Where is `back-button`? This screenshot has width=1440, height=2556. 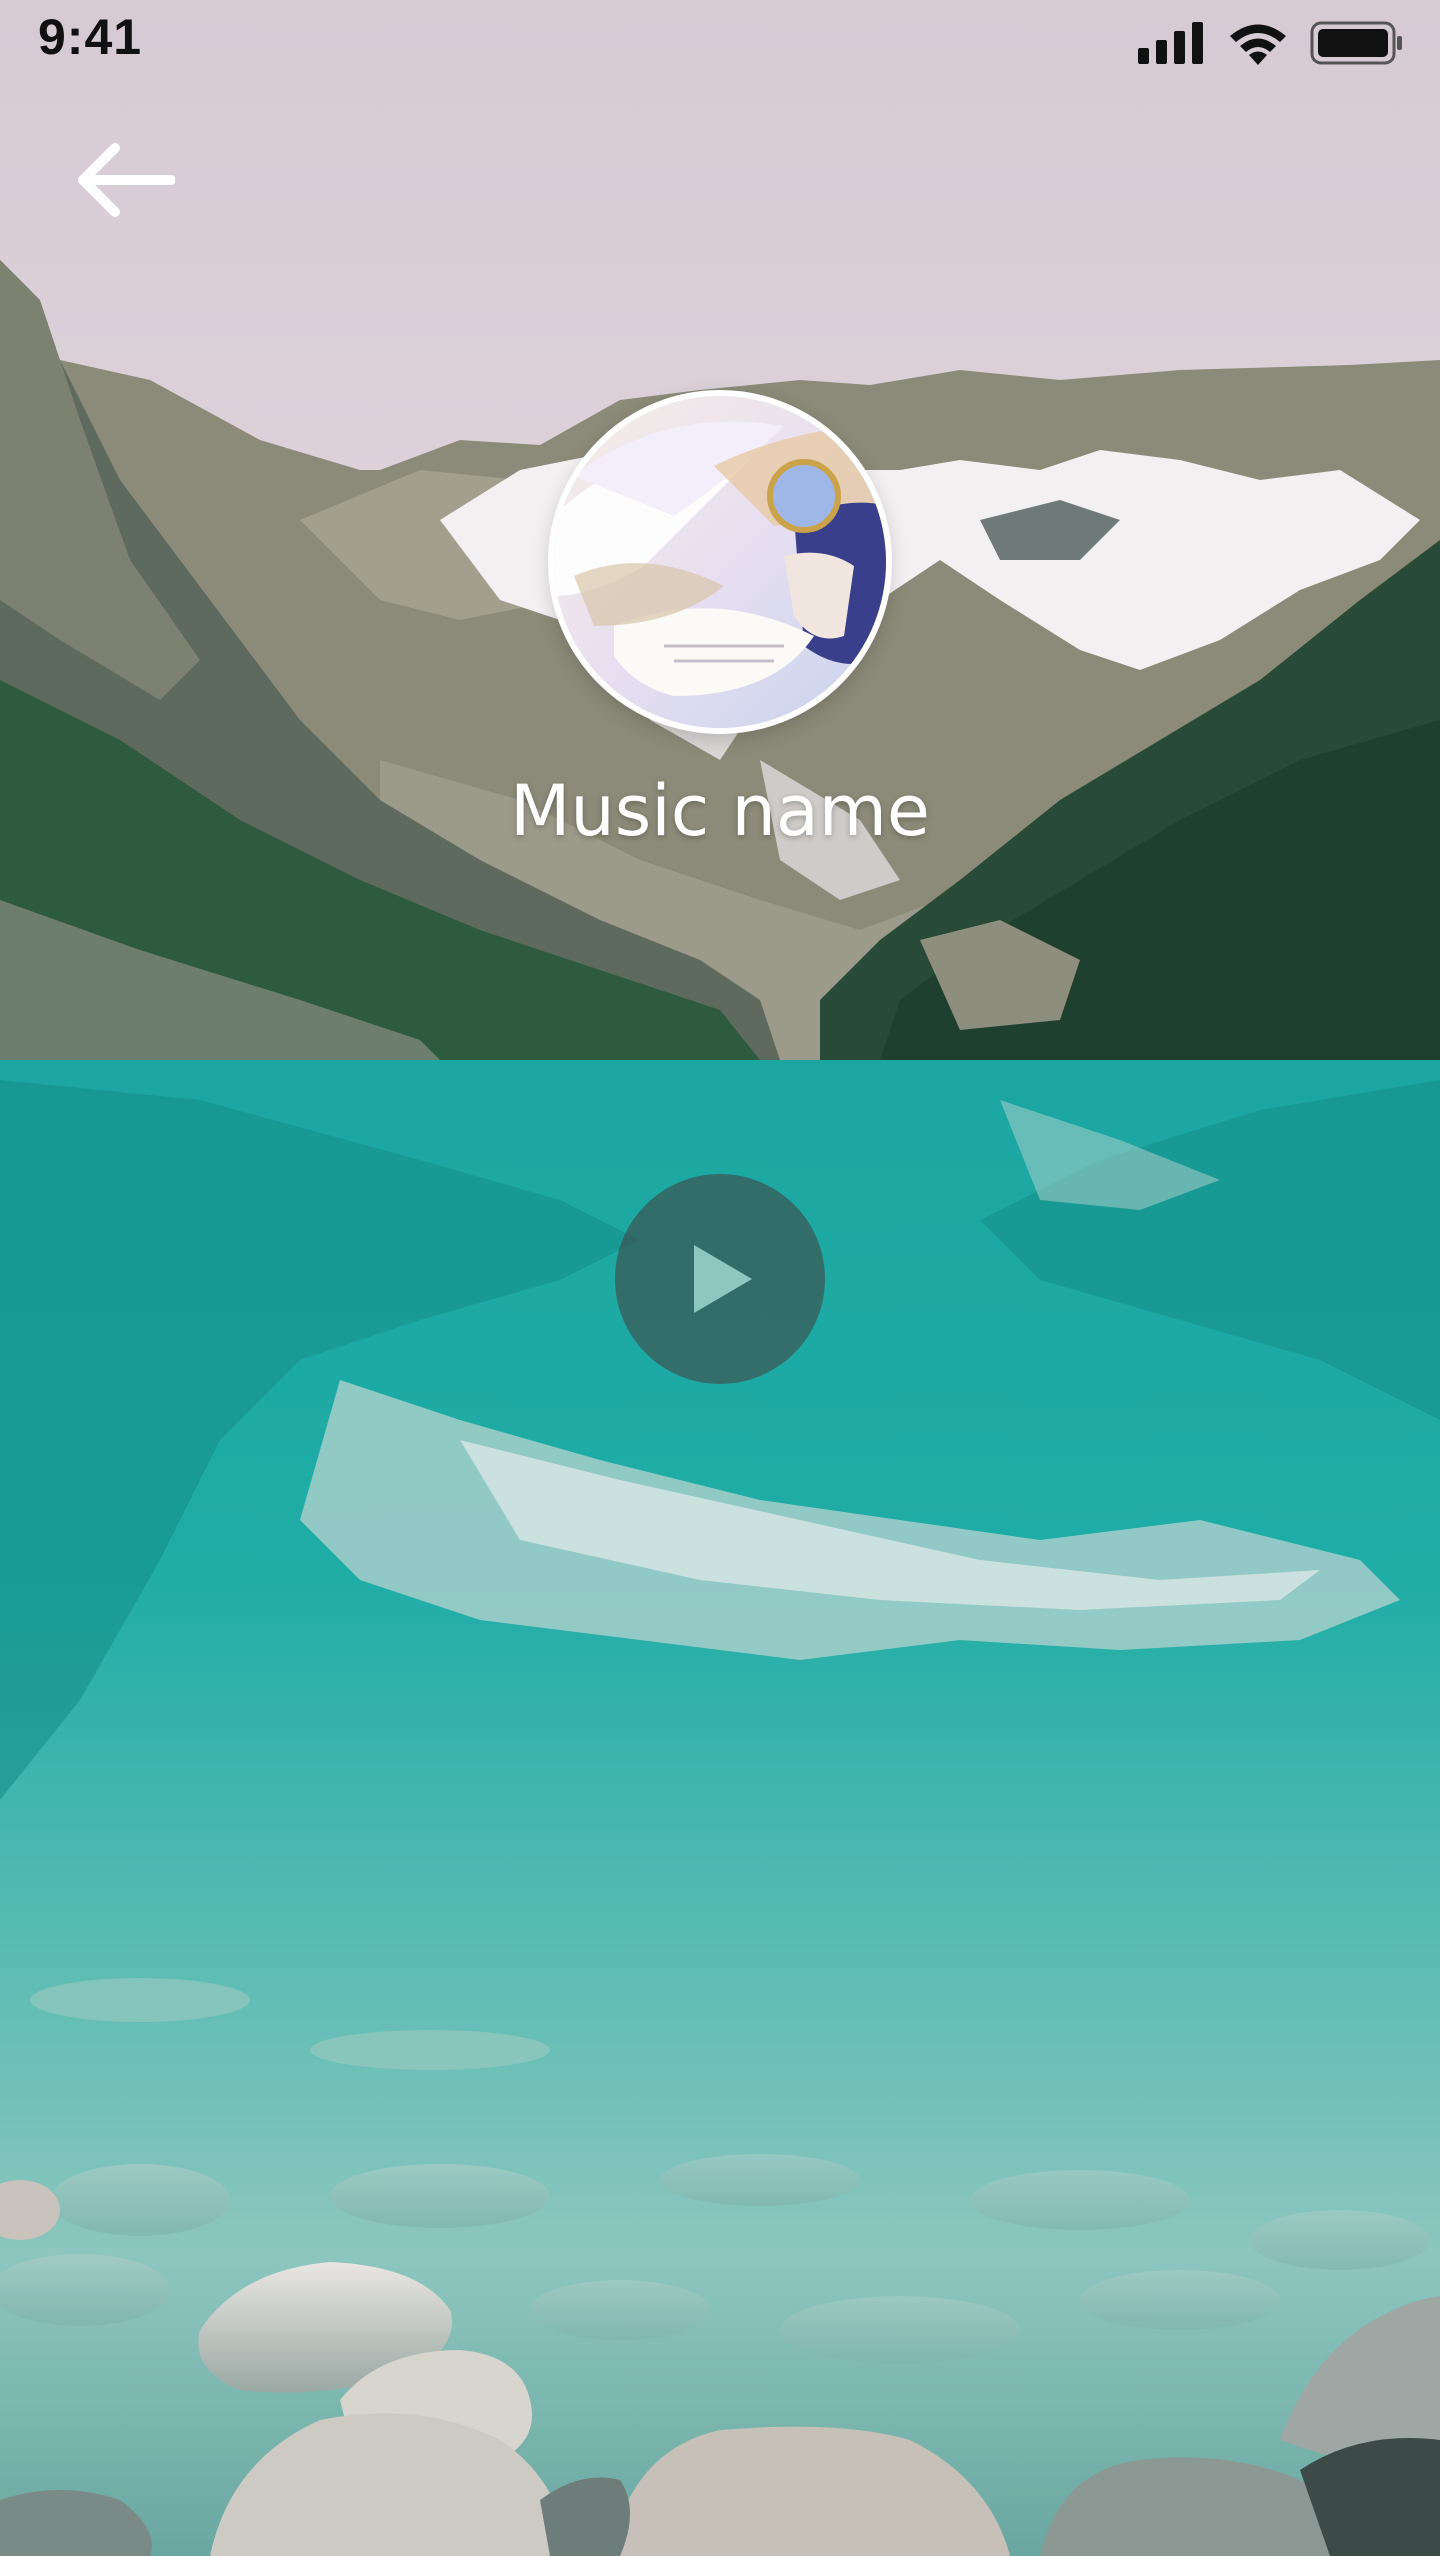 back-button is located at coordinates (125, 180).